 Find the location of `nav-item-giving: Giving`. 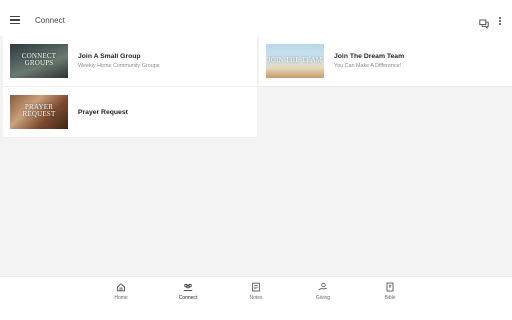

nav-item-giving: Giving is located at coordinates (323, 297).